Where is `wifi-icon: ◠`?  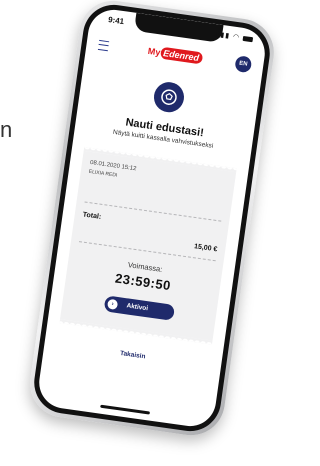
wifi-icon: ◠ is located at coordinates (236, 37).